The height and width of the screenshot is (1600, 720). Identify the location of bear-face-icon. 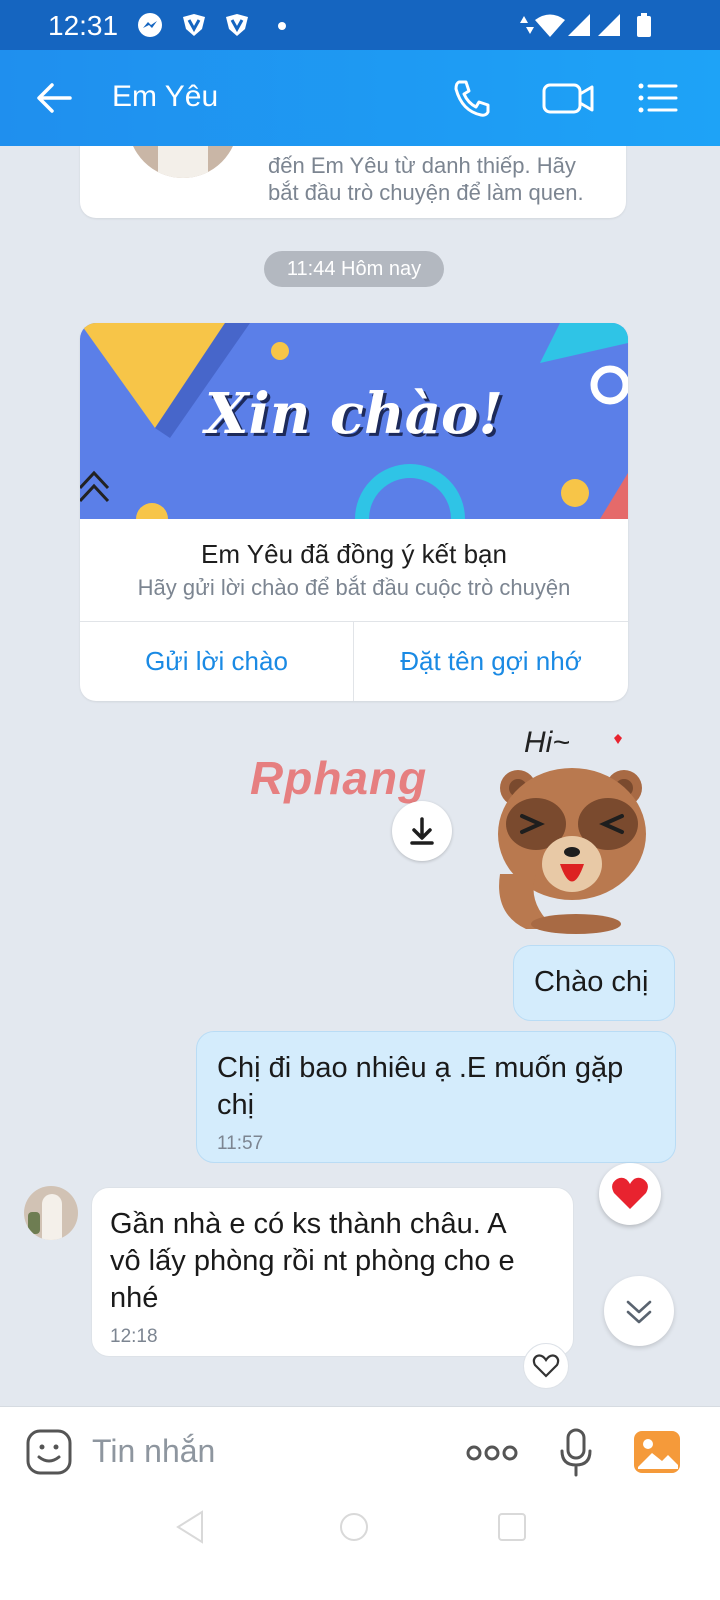
(572, 834).